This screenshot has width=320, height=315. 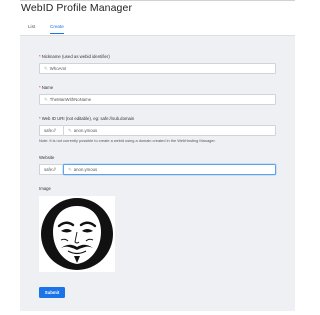 I want to click on website-value: anon.ymous, so click(x=85, y=169).